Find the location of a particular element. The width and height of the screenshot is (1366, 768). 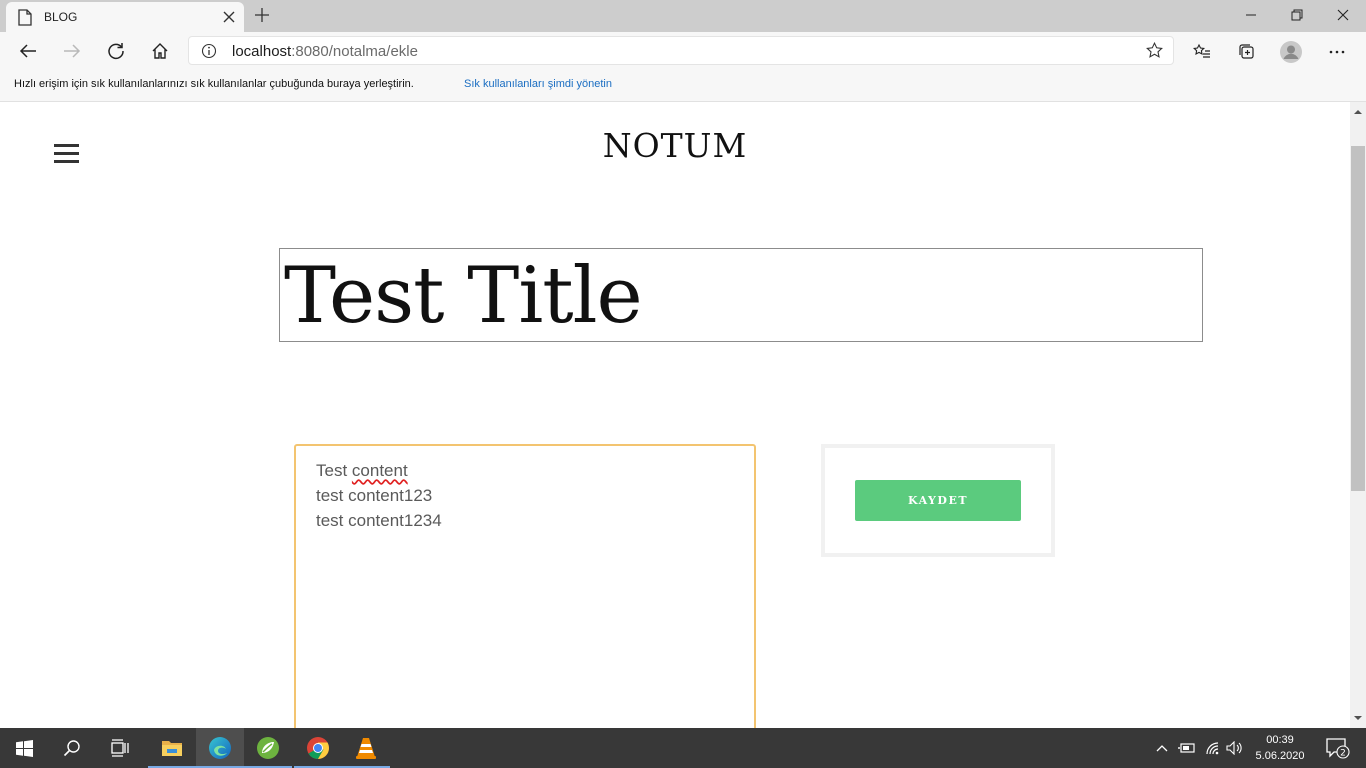

task-view-icon is located at coordinates (120, 748).